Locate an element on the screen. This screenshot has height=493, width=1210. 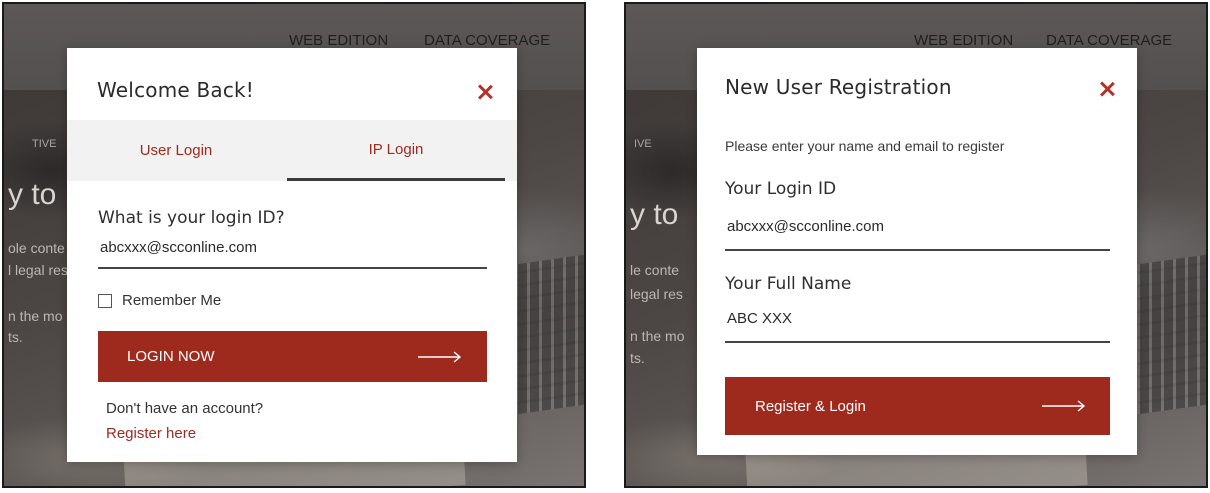
hero-tag-fragment: IVE is located at coordinates (643, 144).